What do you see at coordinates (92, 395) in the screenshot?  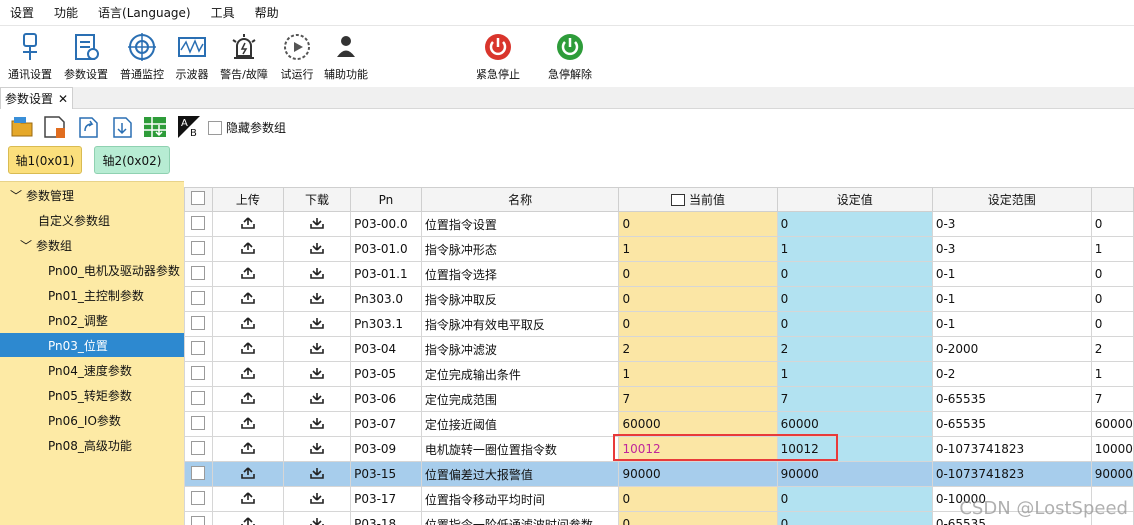 I see `tree-item: Pn05_转矩参数` at bounding box center [92, 395].